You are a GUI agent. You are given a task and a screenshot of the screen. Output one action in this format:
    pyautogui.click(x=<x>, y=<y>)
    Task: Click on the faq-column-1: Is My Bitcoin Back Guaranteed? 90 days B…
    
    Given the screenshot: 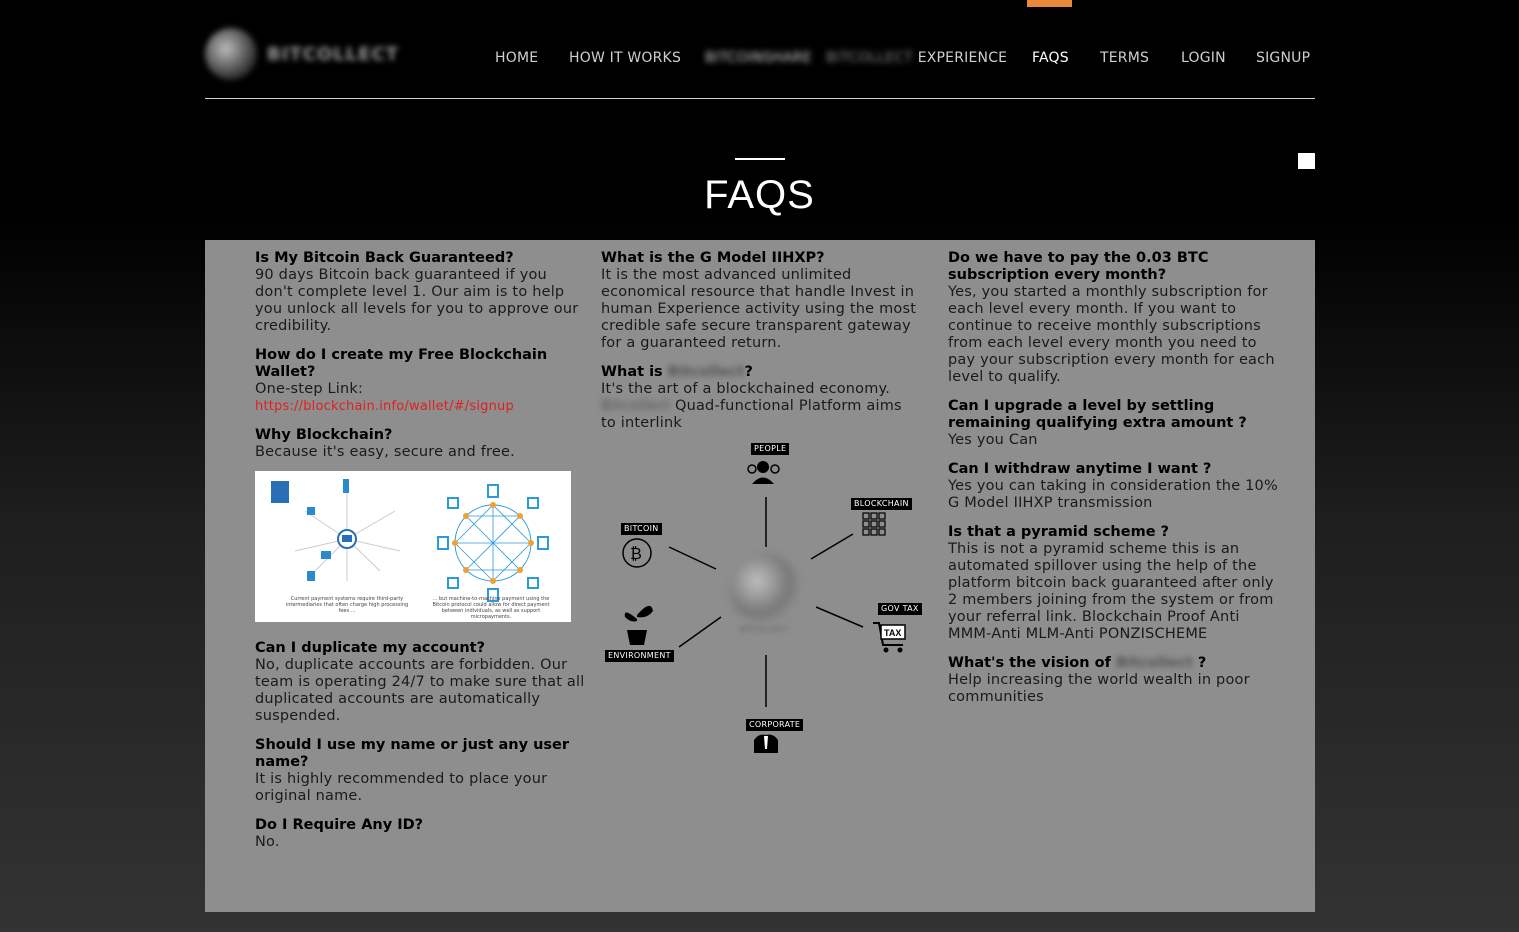 What is the action you would take?
    pyautogui.click(x=420, y=556)
    